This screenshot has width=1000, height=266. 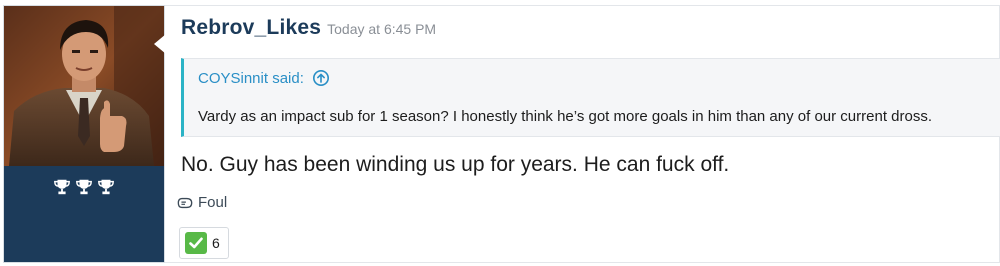 I want to click on avatar-image, so click(x=84, y=86).